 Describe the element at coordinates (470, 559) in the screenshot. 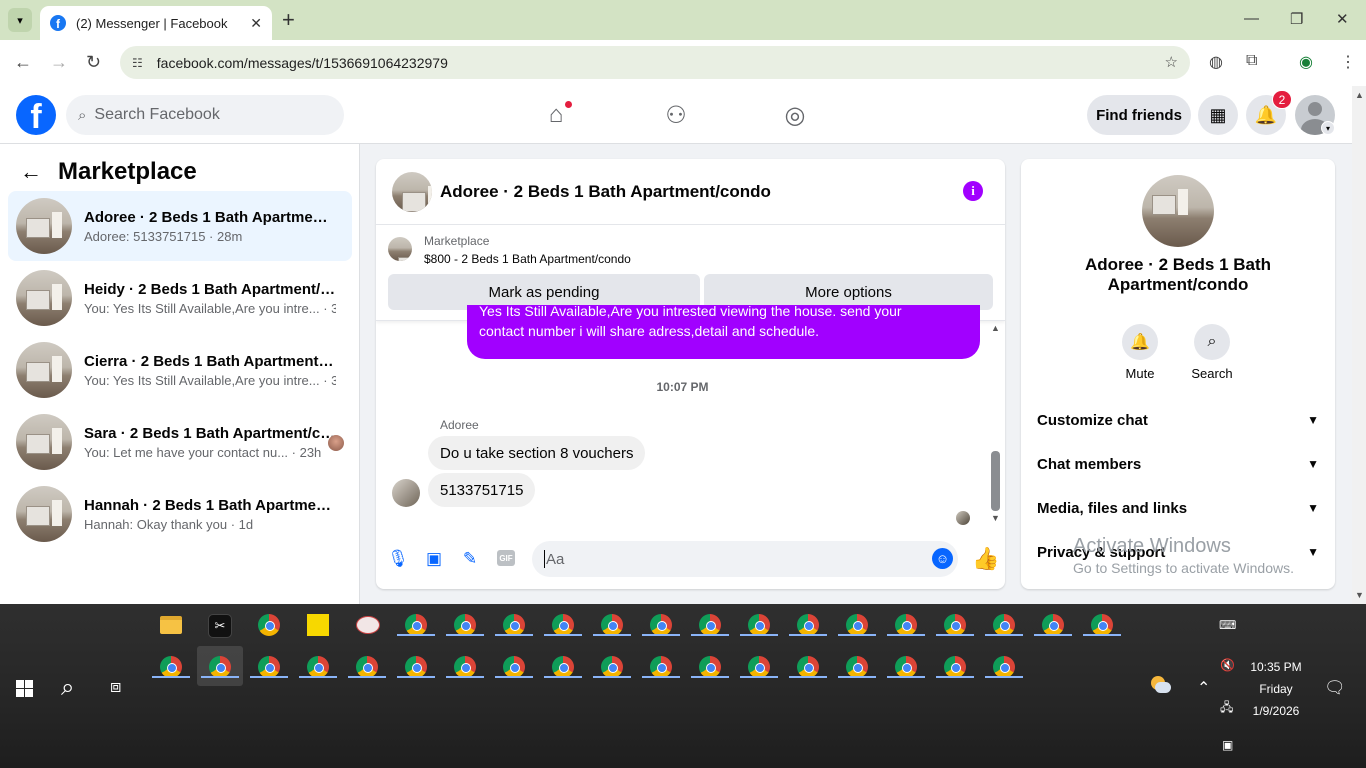

I see `sticker-icon: ✎` at that location.